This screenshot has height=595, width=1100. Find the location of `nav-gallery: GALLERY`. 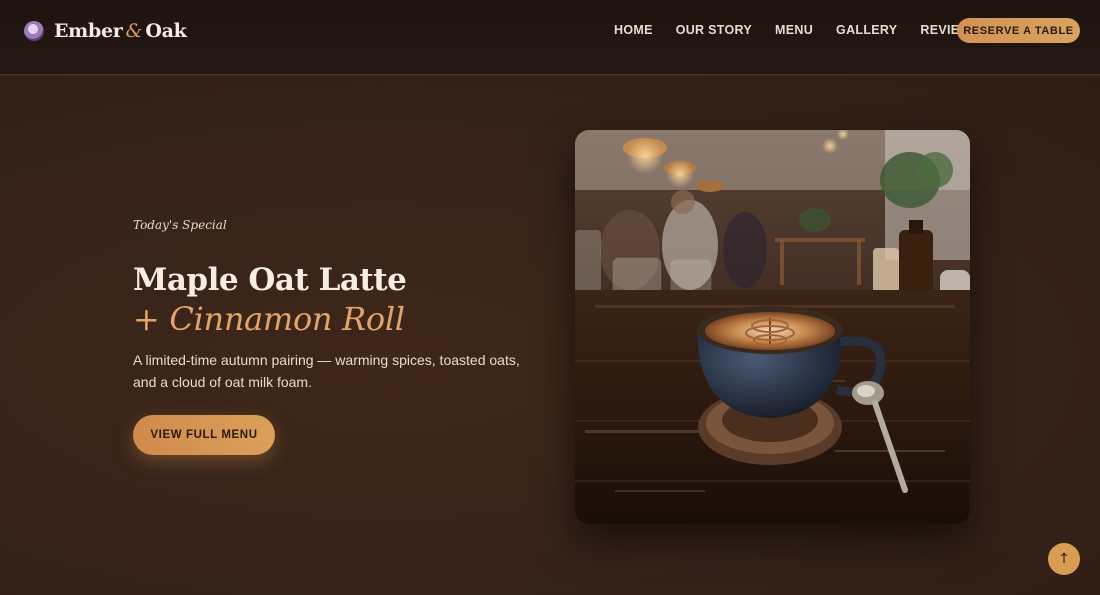

nav-gallery: GALLERY is located at coordinates (866, 30).